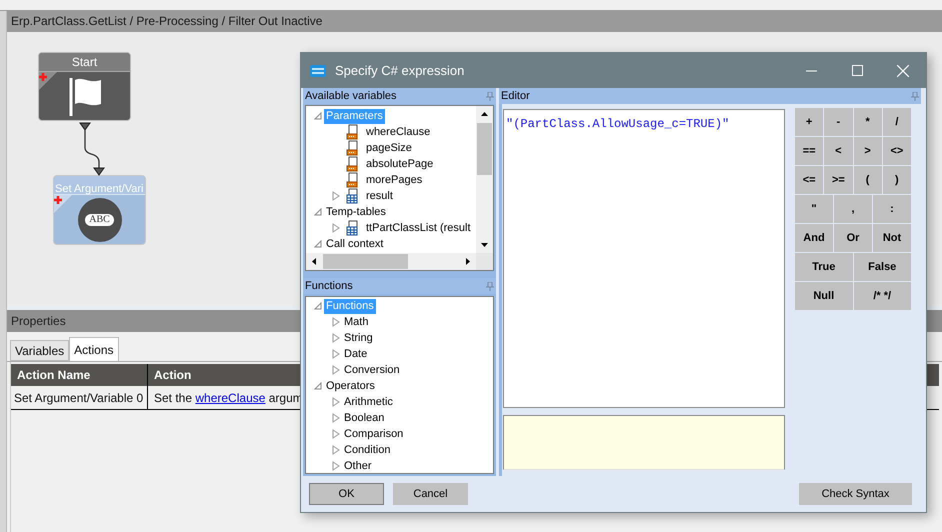 The image size is (942, 532). I want to click on keypad-key: True, so click(823, 267).